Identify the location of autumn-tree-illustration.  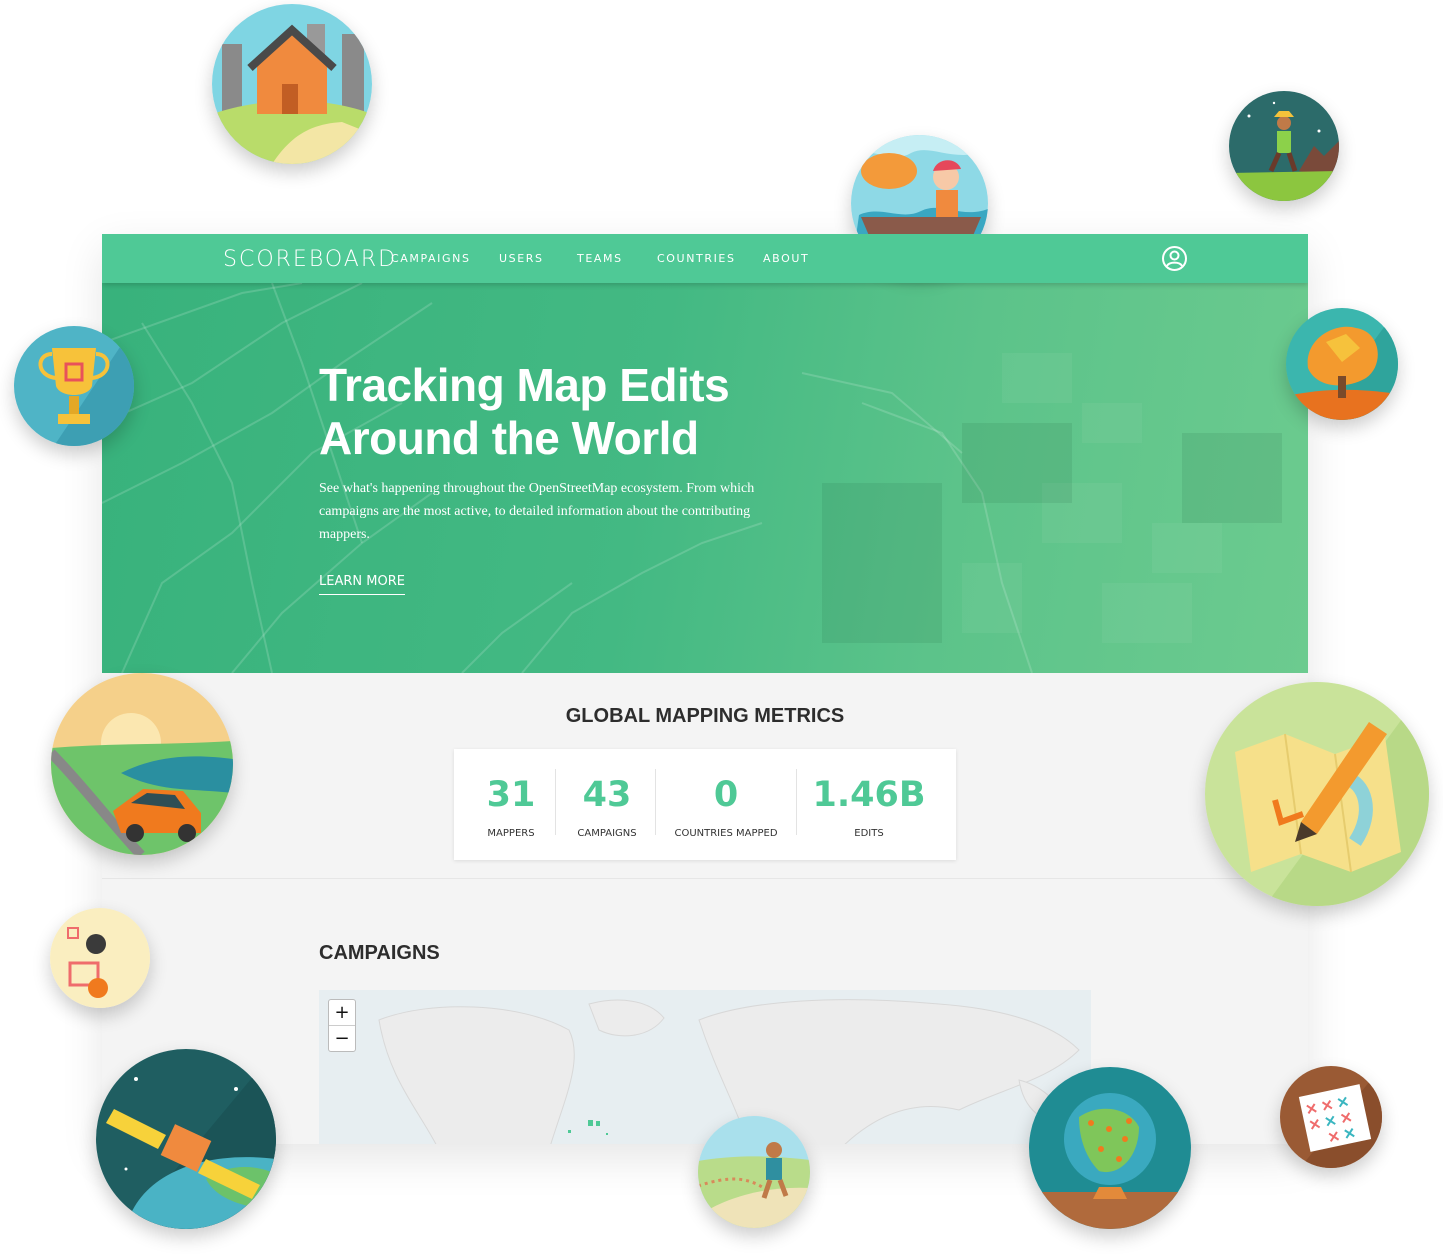
(1342, 364).